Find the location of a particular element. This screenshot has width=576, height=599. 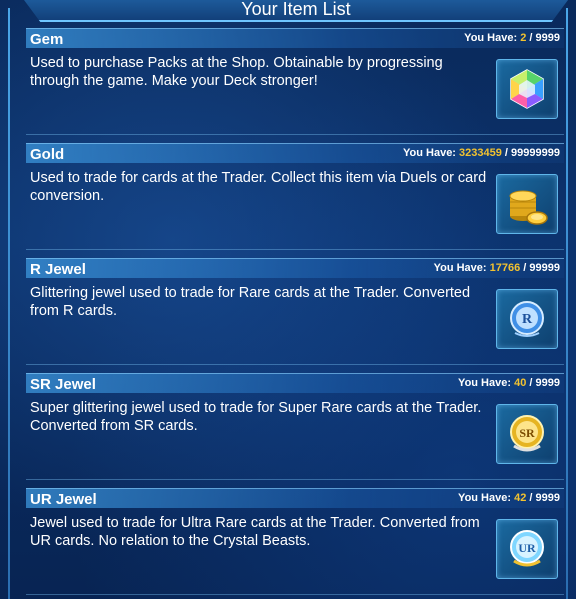

svg-text: UR is located at coordinates (527, 548).